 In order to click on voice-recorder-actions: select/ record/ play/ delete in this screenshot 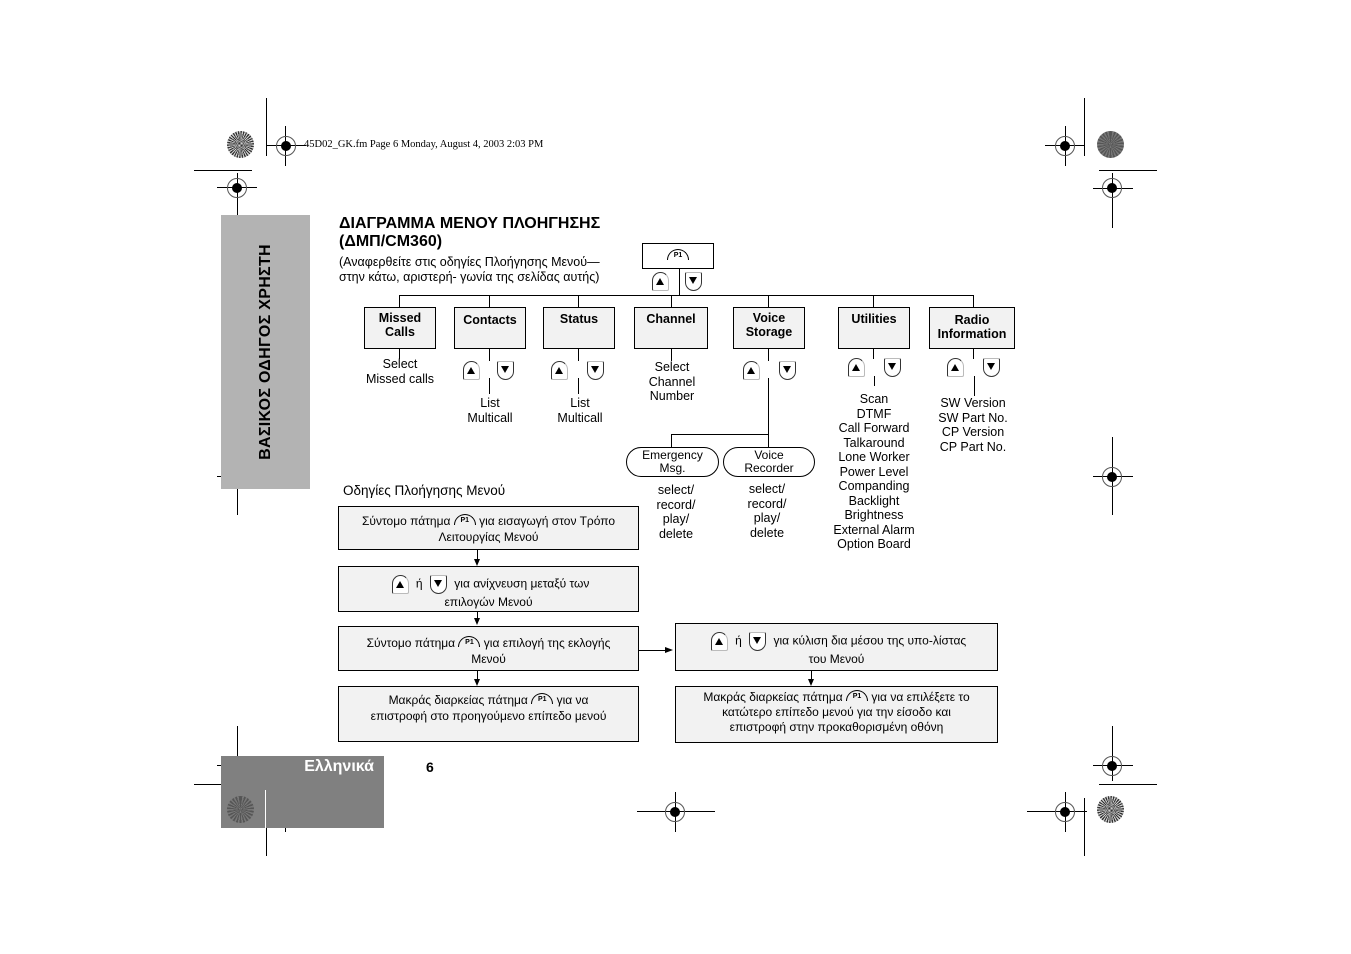, I will do `click(767, 511)`.